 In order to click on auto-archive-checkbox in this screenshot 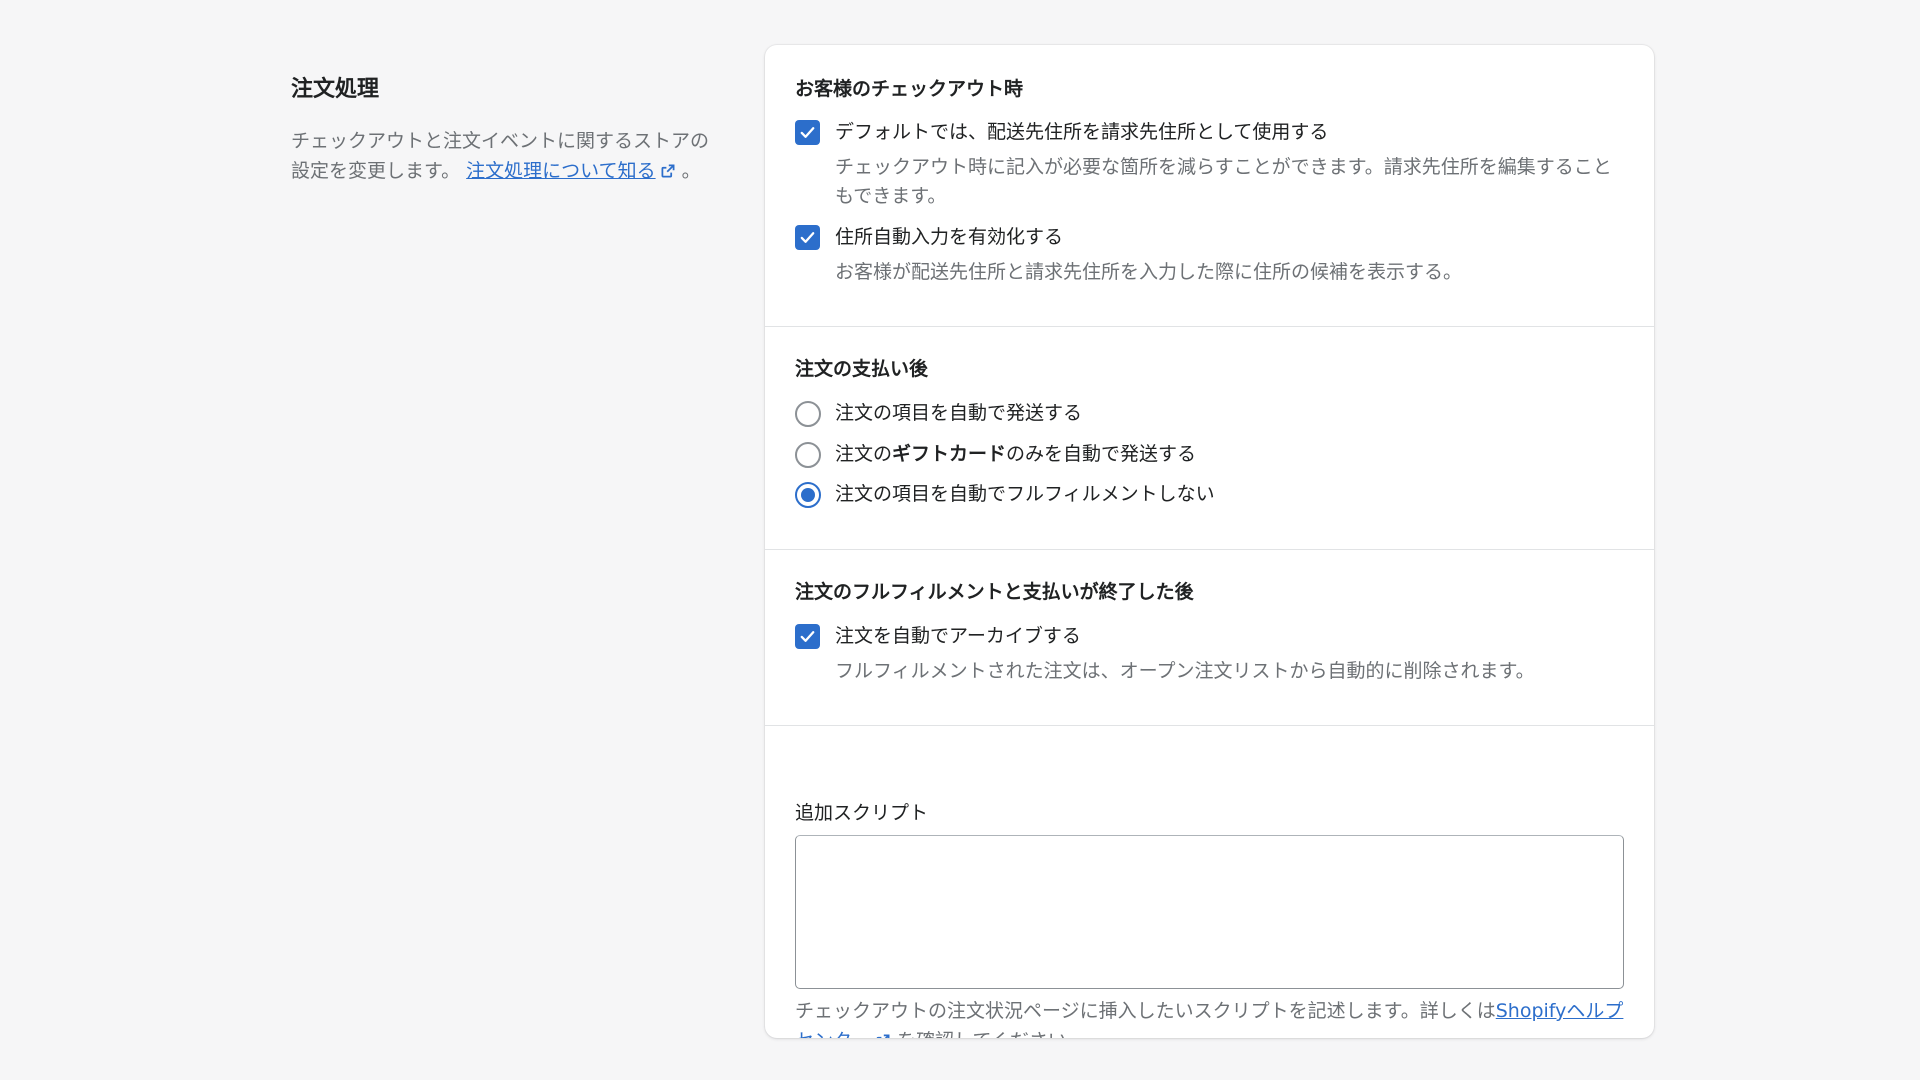, I will do `click(807, 636)`.